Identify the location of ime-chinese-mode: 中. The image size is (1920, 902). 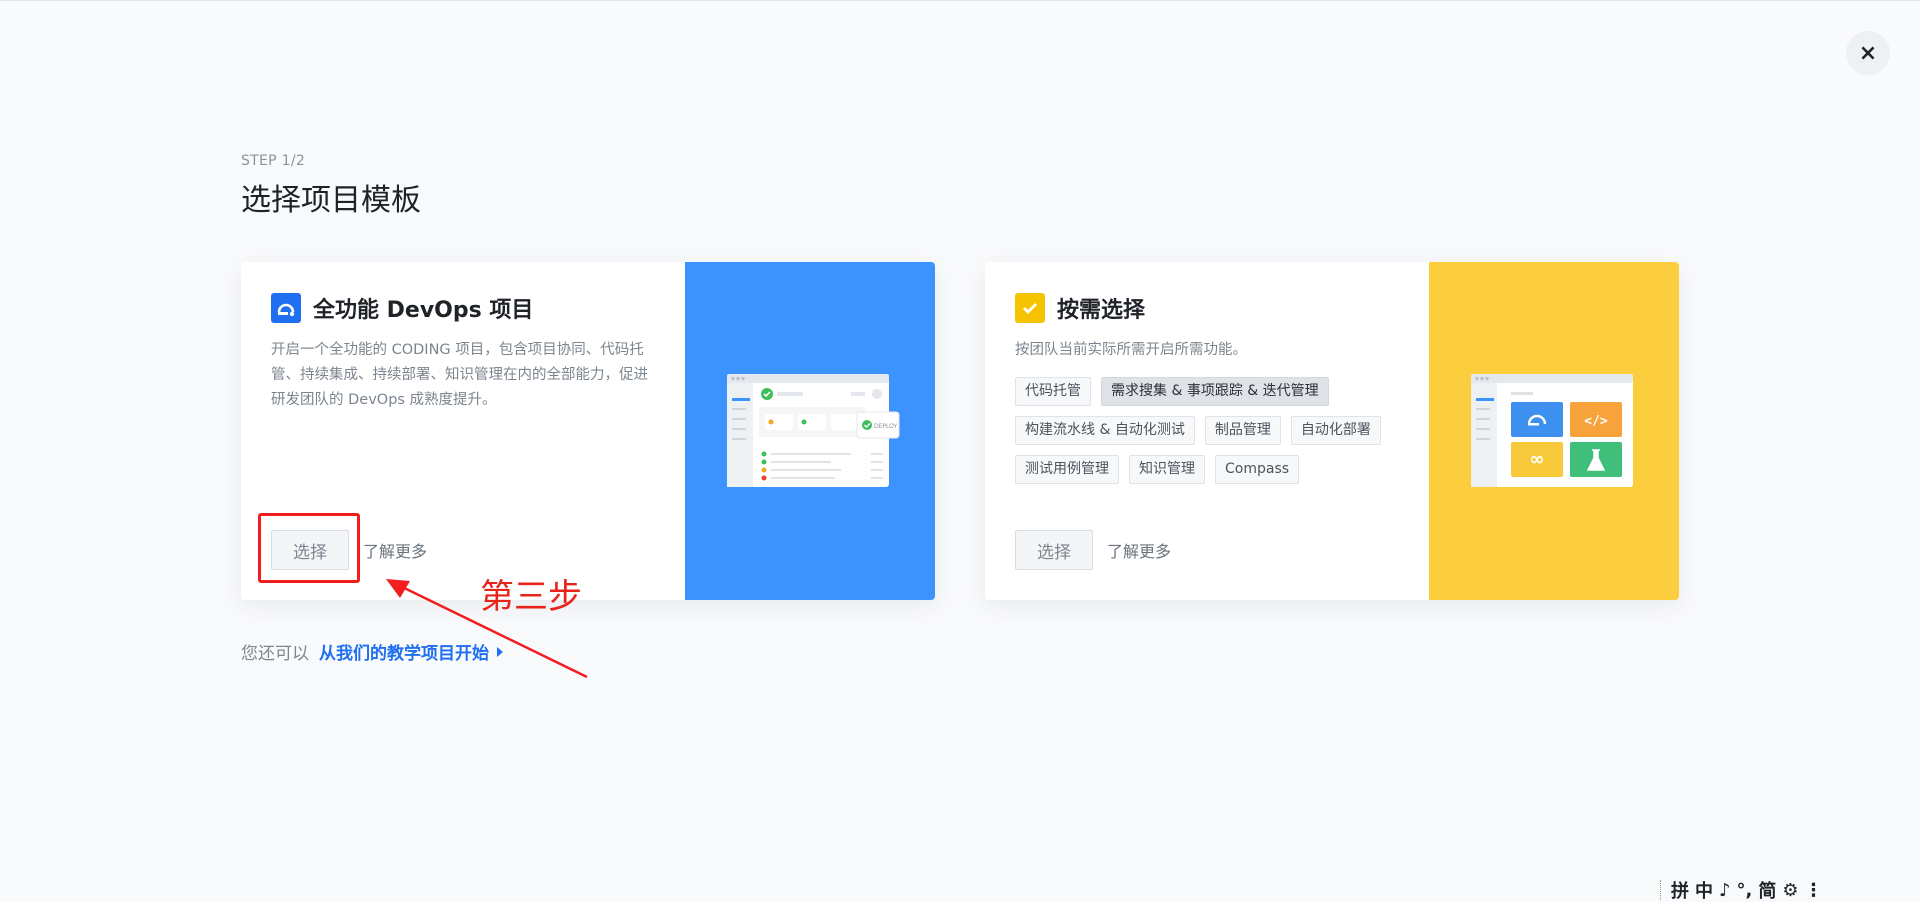
(1704, 889).